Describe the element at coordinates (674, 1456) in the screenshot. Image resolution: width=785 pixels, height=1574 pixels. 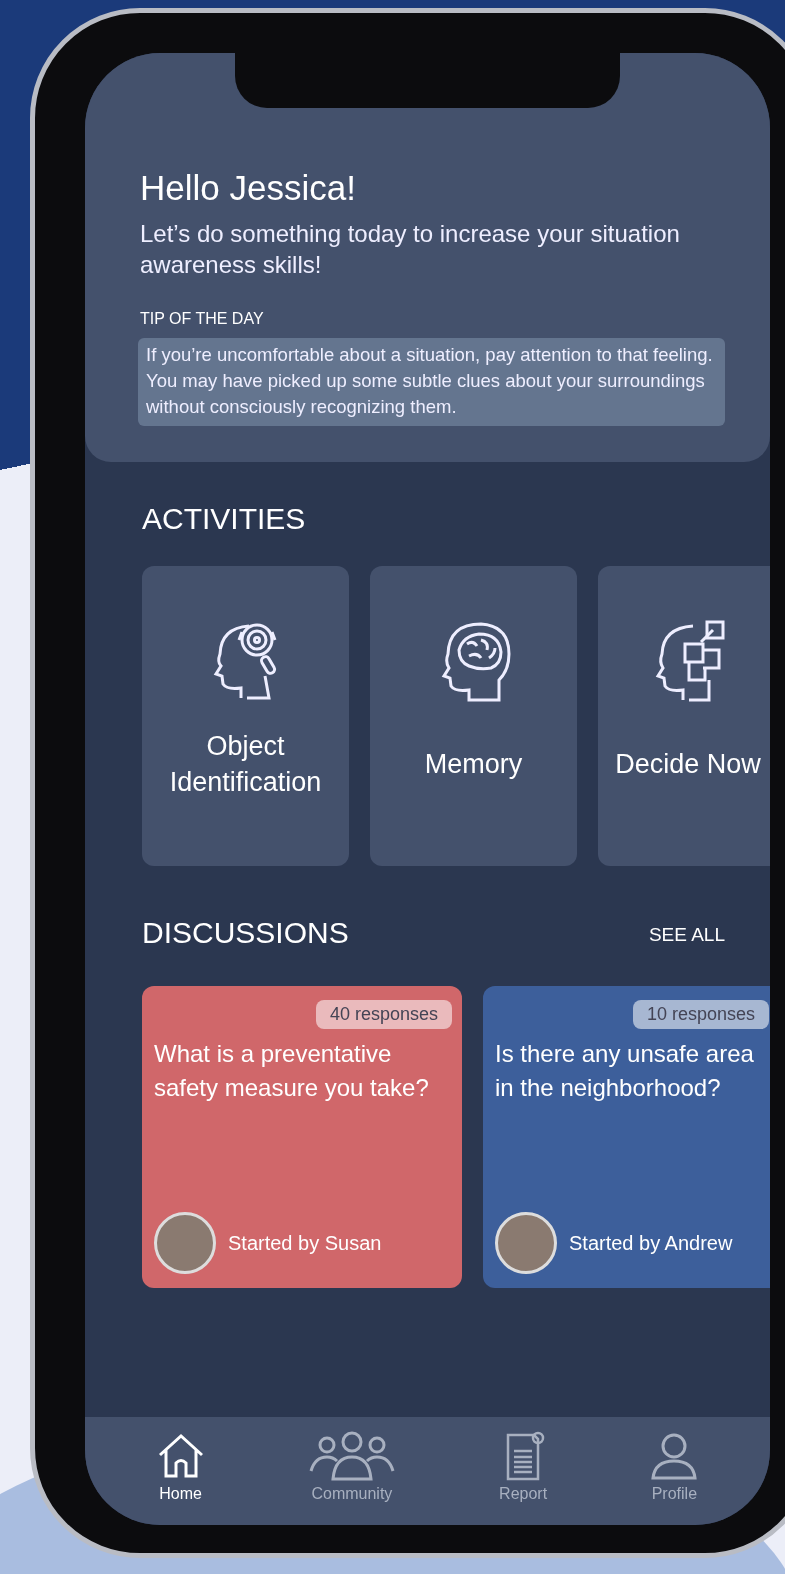
I see `person-icon` at that location.